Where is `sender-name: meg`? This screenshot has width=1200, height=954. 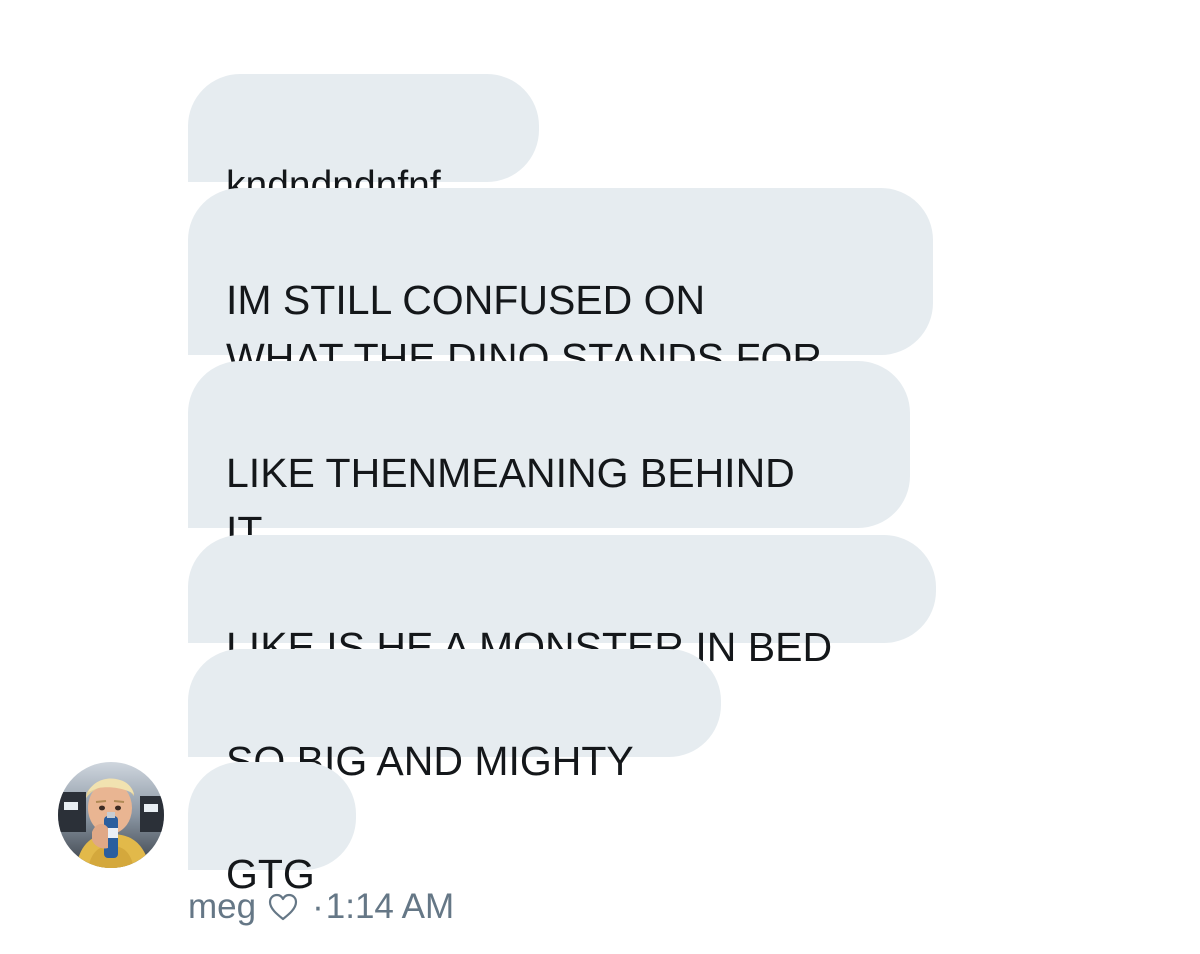
sender-name: meg is located at coordinates (222, 906).